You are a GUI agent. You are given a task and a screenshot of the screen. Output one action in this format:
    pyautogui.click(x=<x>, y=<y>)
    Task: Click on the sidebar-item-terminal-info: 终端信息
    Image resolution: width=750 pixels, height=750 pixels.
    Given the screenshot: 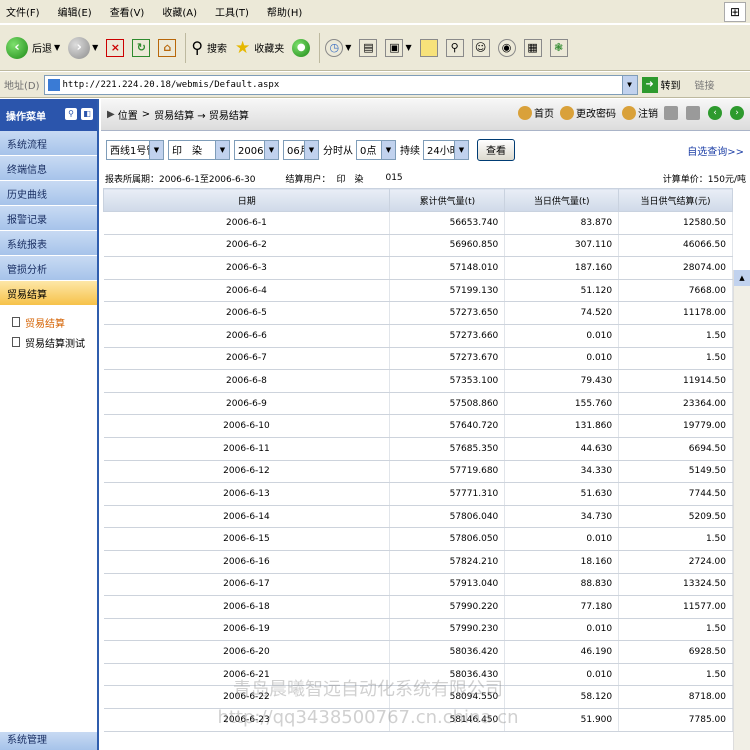 What is the action you would take?
    pyautogui.click(x=48, y=168)
    